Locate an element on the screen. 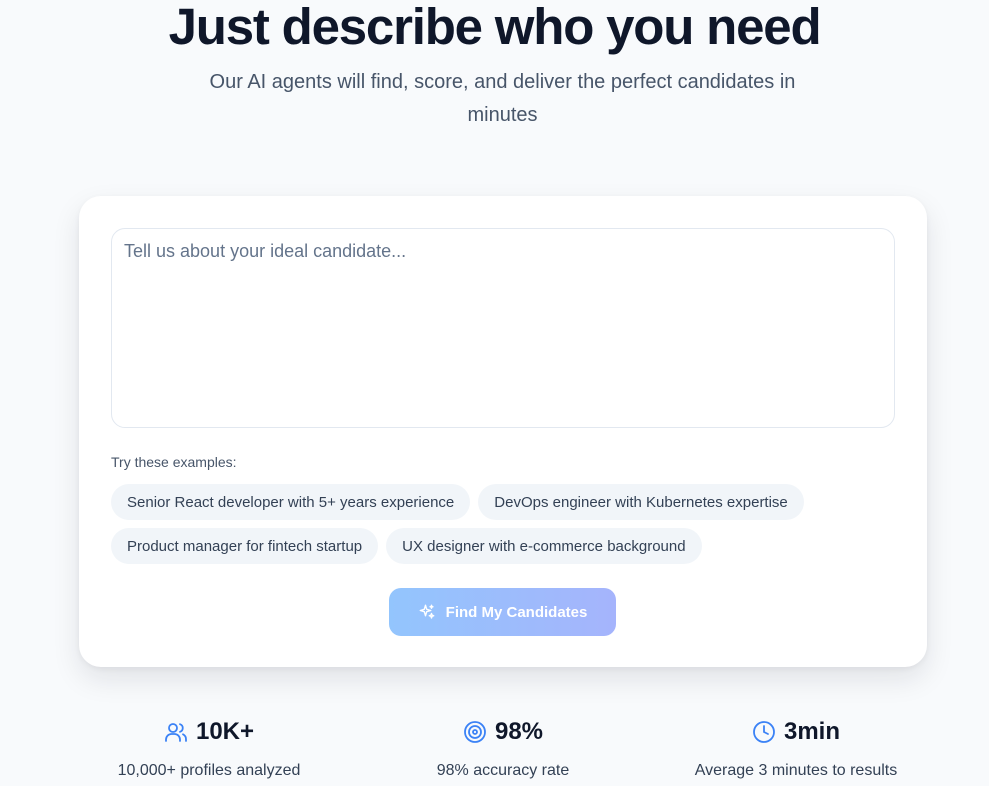  example-chip: UX designer with e-commerce background is located at coordinates (544, 546).